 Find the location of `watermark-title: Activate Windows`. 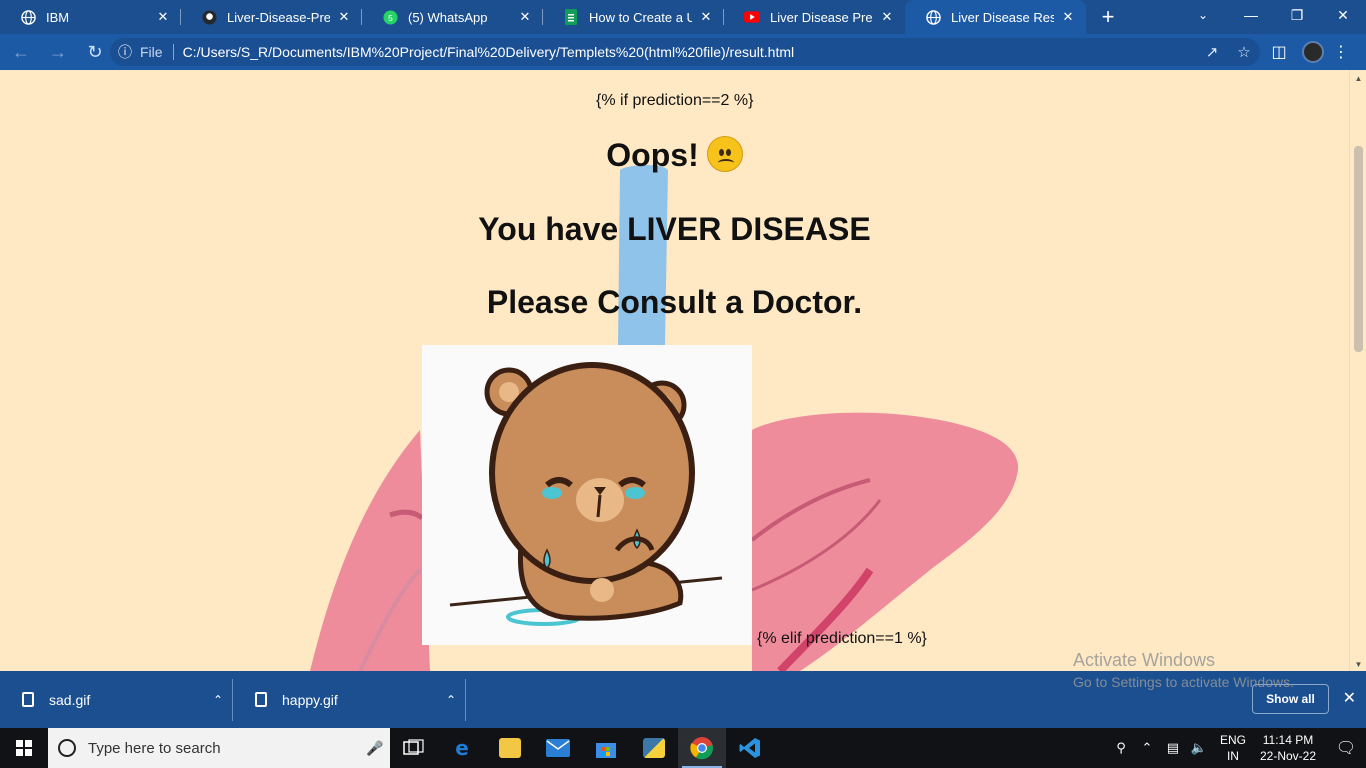

watermark-title: Activate Windows is located at coordinates (1144, 660).